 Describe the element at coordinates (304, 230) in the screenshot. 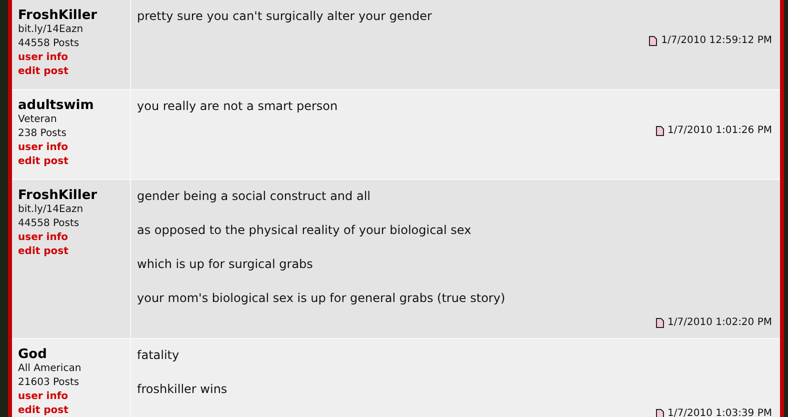

I see `message-text: as opposed to the physical reality of your biological sex` at that location.